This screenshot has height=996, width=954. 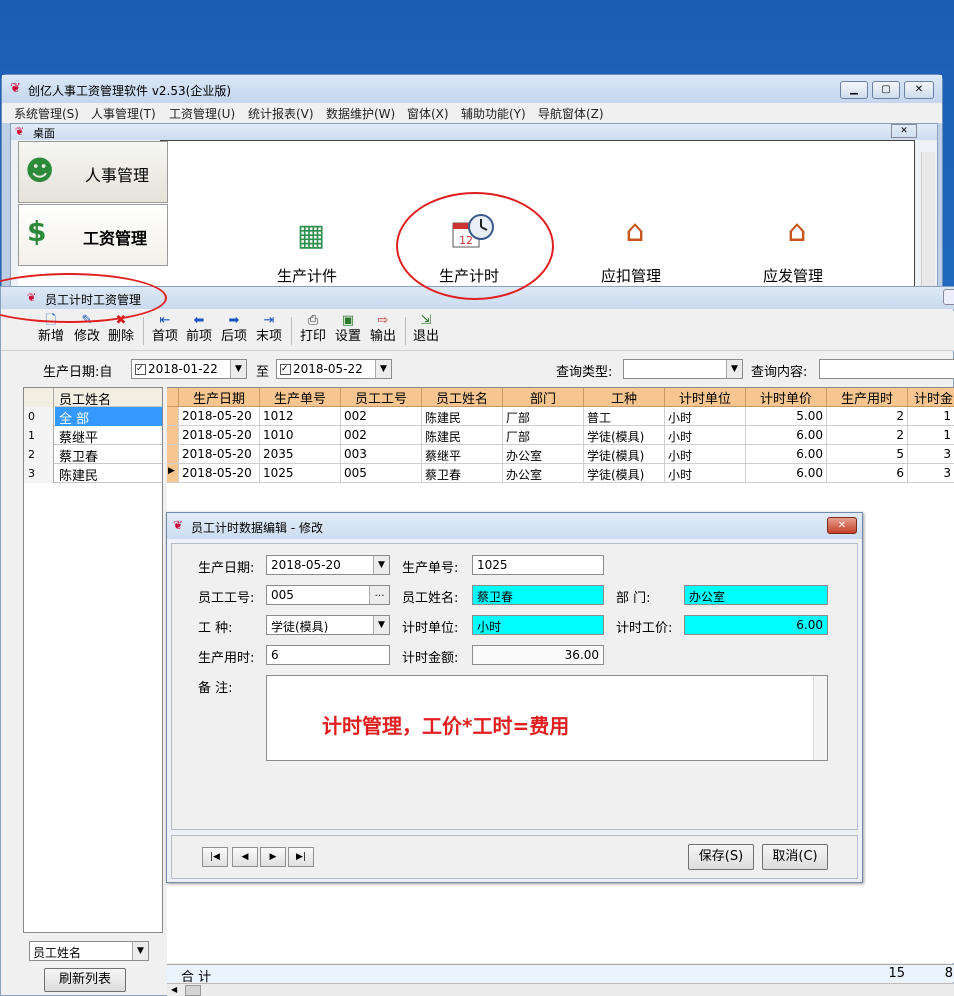 I want to click on next-button: ➡ 后项, so click(x=234, y=332).